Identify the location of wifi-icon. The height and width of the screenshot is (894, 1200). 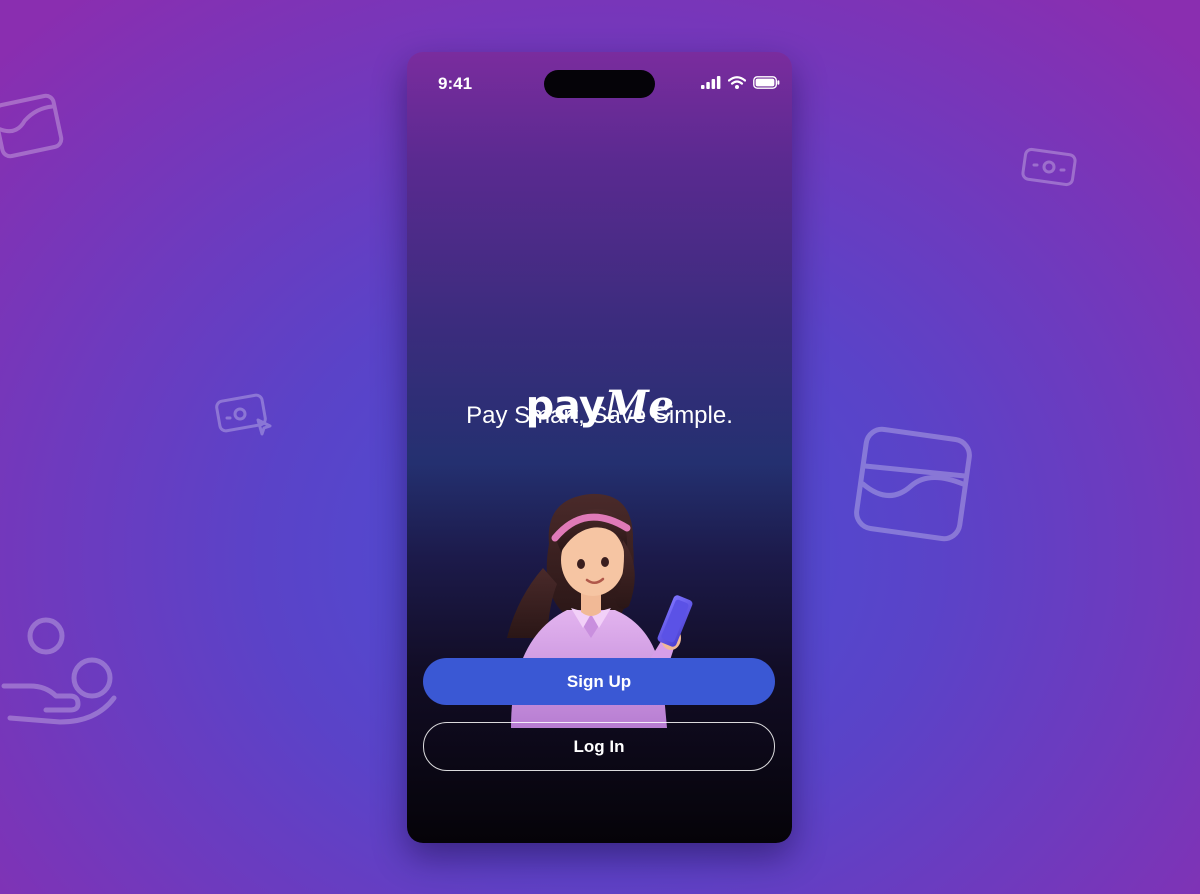
(737, 82).